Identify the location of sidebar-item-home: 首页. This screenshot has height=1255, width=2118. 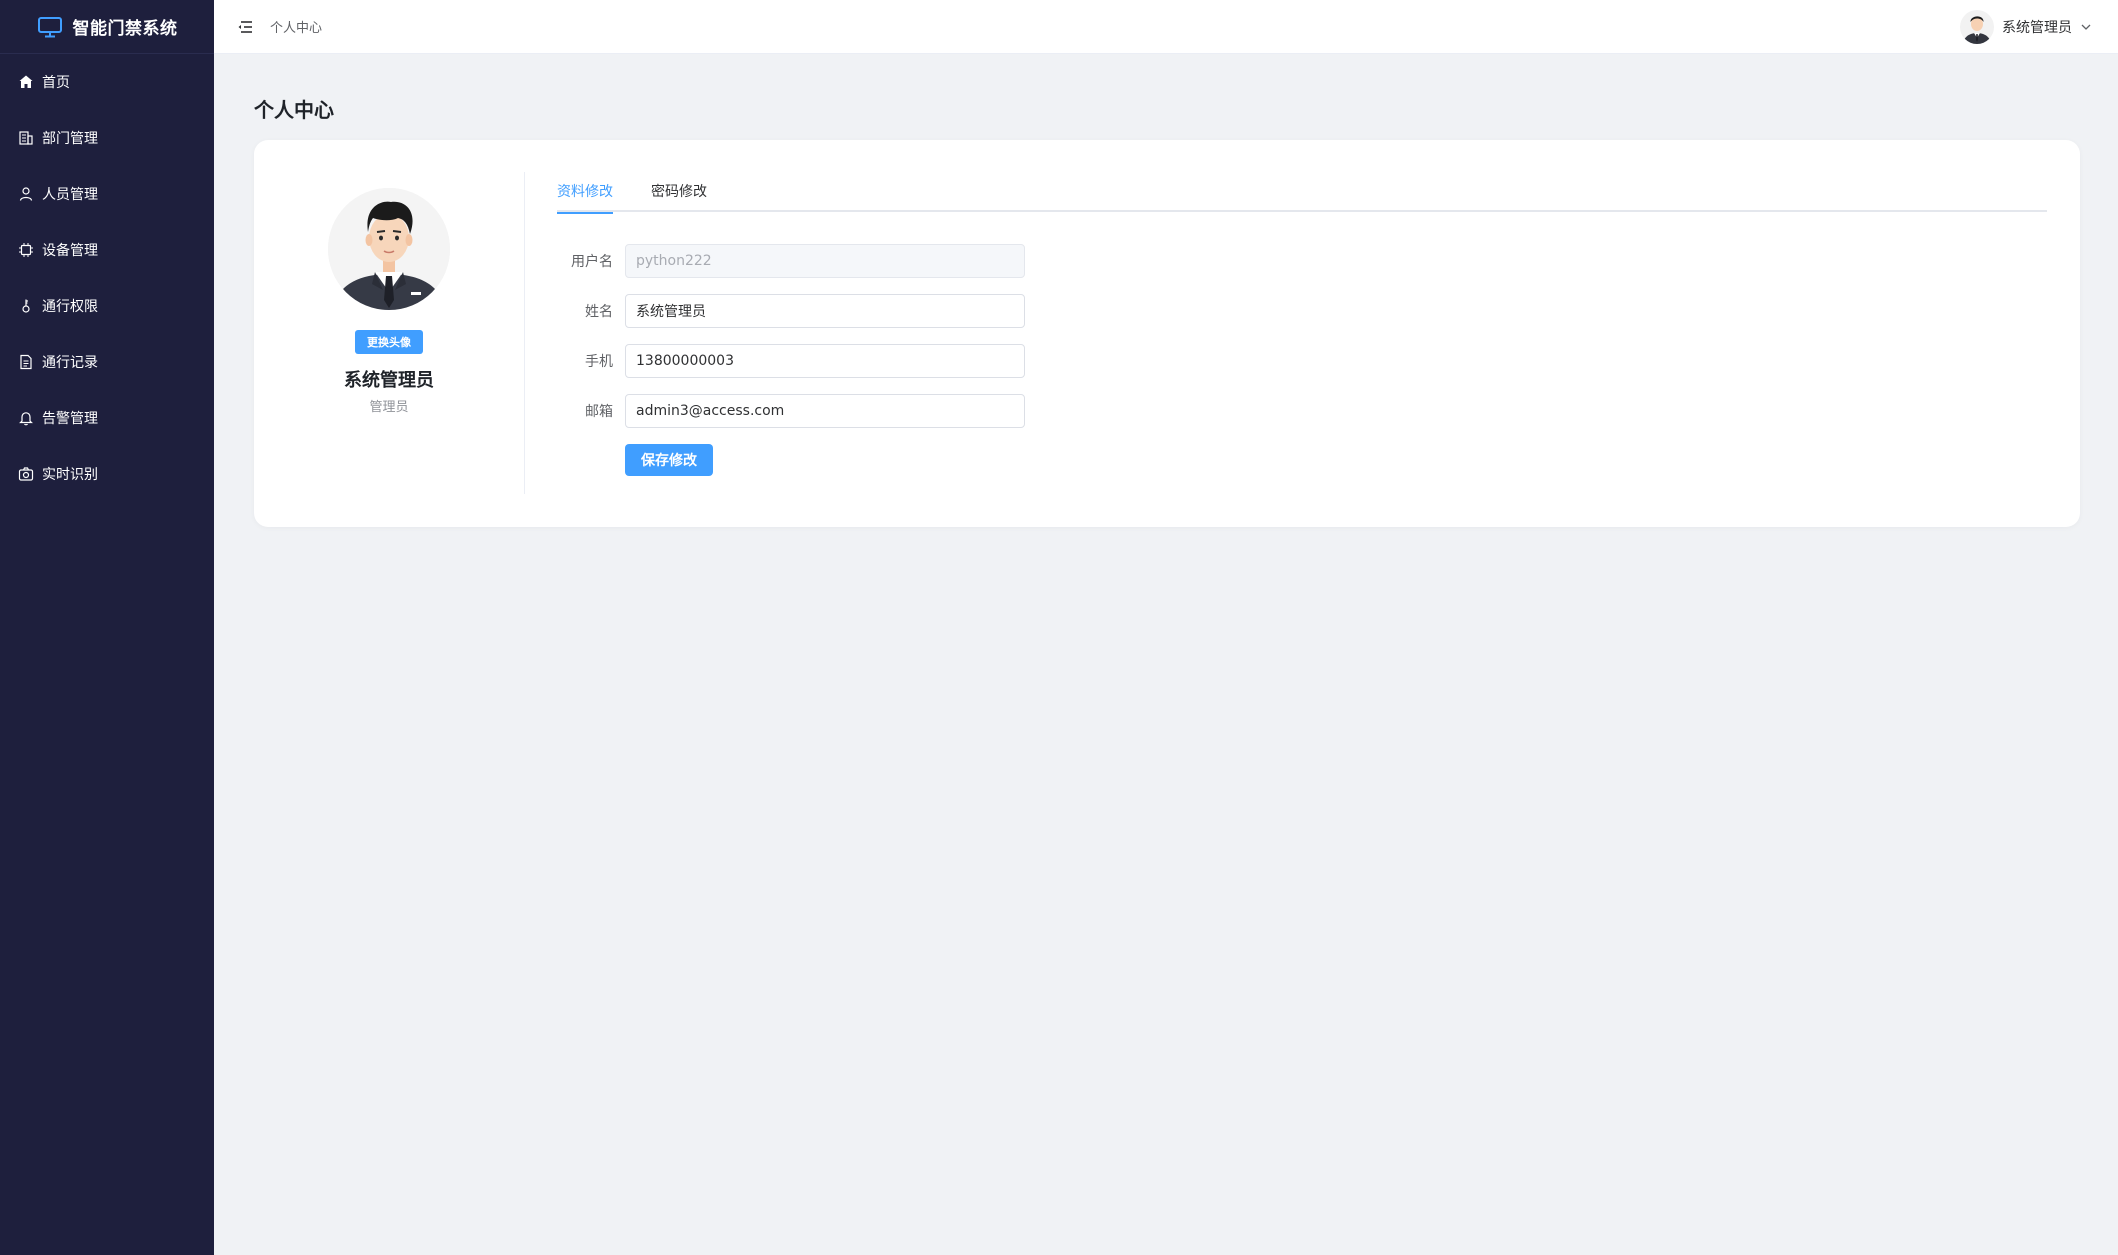
(107, 82).